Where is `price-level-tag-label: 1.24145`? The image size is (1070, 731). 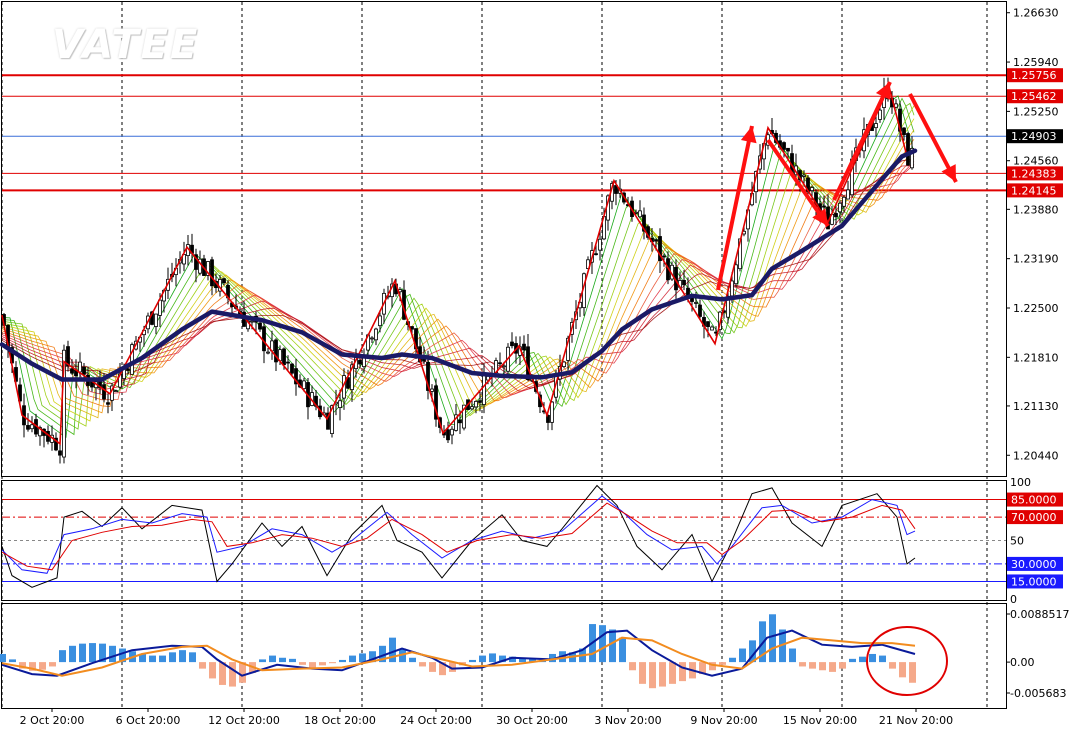 price-level-tag-label: 1.24145 is located at coordinates (1034, 190).